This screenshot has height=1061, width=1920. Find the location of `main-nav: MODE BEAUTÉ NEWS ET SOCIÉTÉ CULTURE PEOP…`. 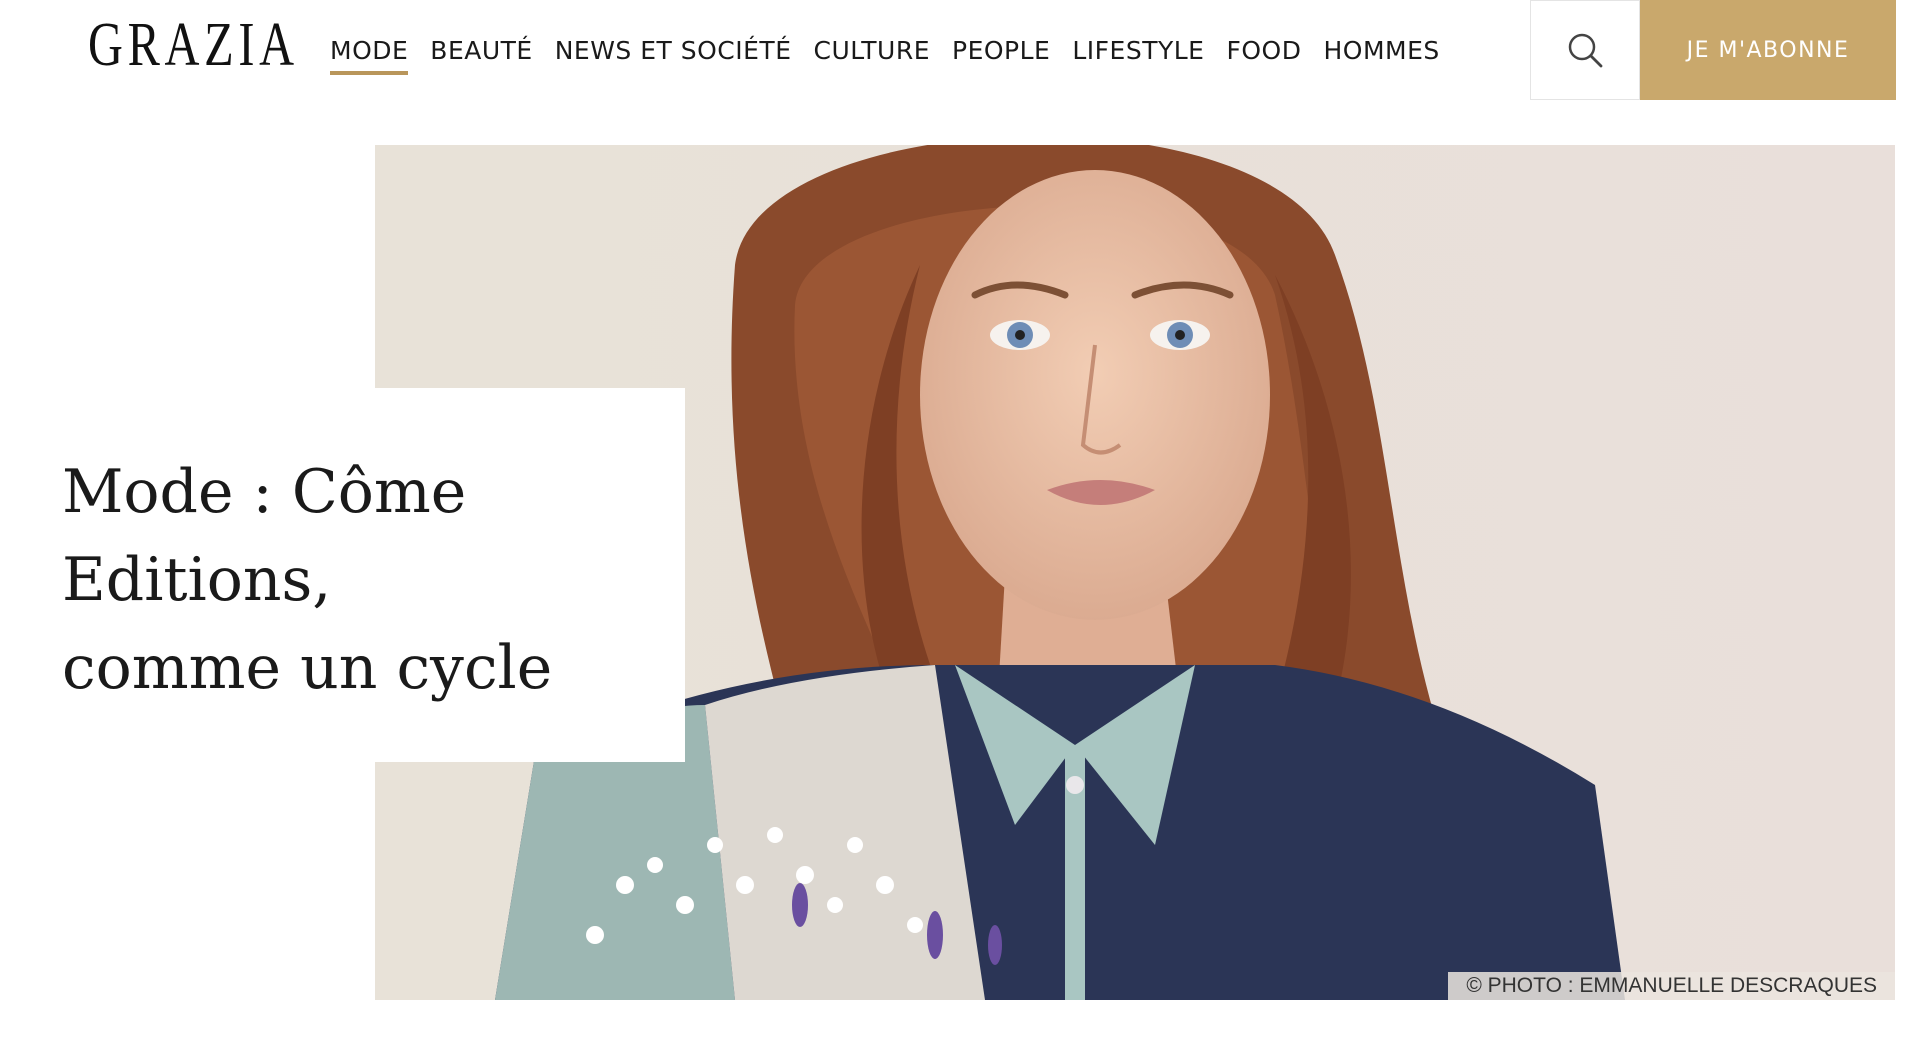

main-nav: MODE BEAUTÉ NEWS ET SOCIÉTÉ CULTURE PEOP… is located at coordinates (896, 50).